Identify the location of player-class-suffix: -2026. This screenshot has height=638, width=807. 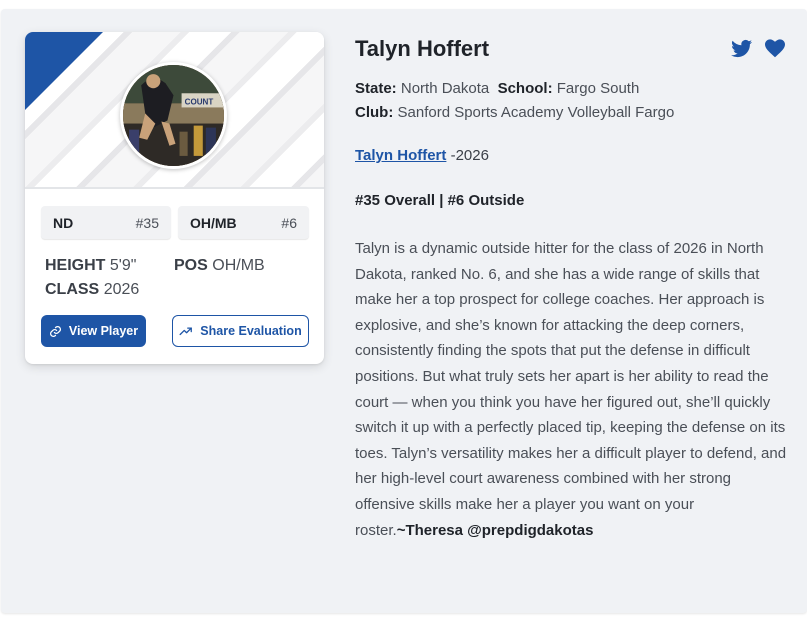
(469, 155).